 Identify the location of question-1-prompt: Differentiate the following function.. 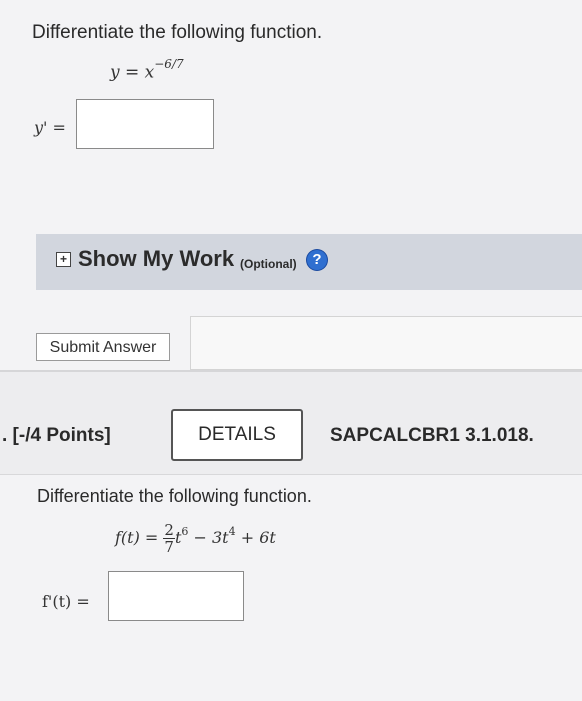
(177, 32).